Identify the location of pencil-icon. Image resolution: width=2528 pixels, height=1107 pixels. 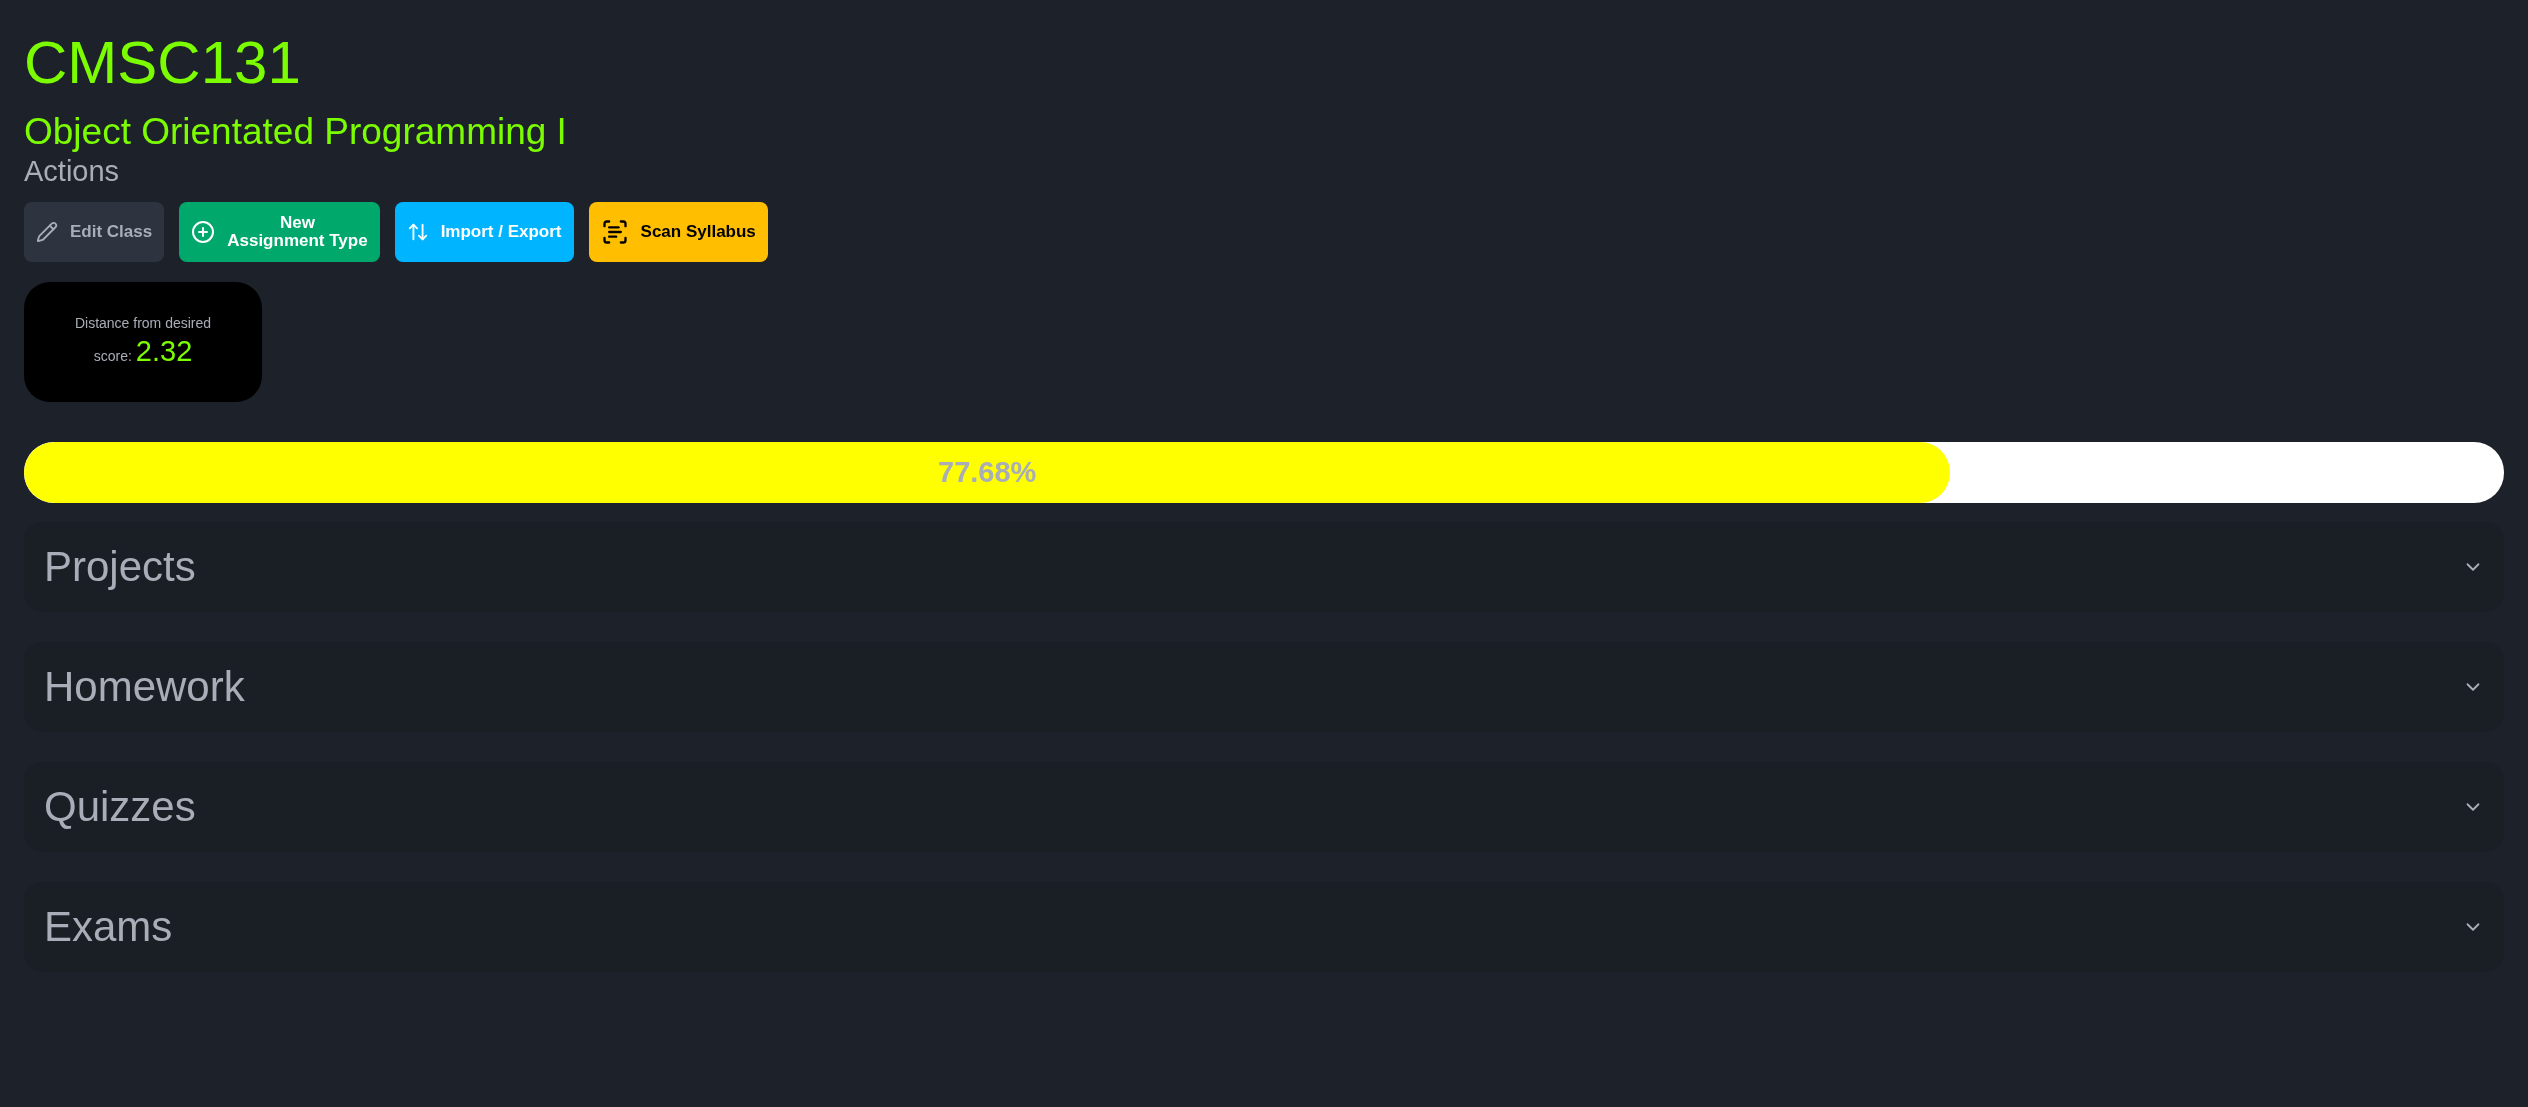
(47, 231).